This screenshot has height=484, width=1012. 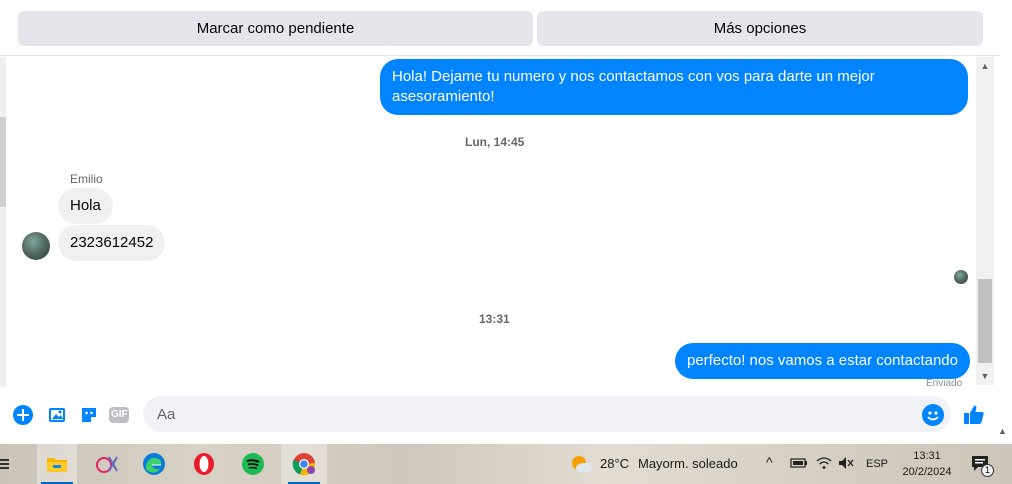 I want to click on chrome-icon, so click(x=304, y=464).